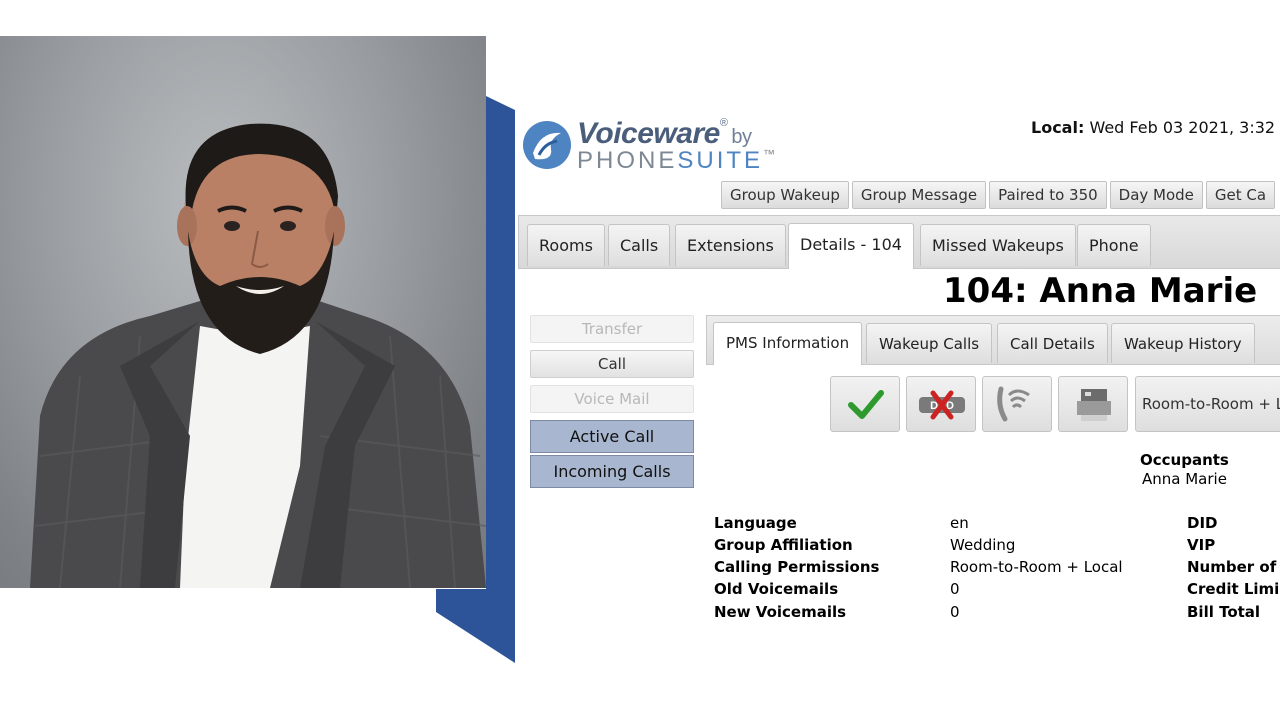  I want to click on fax-machine-icon, so click(1094, 405).